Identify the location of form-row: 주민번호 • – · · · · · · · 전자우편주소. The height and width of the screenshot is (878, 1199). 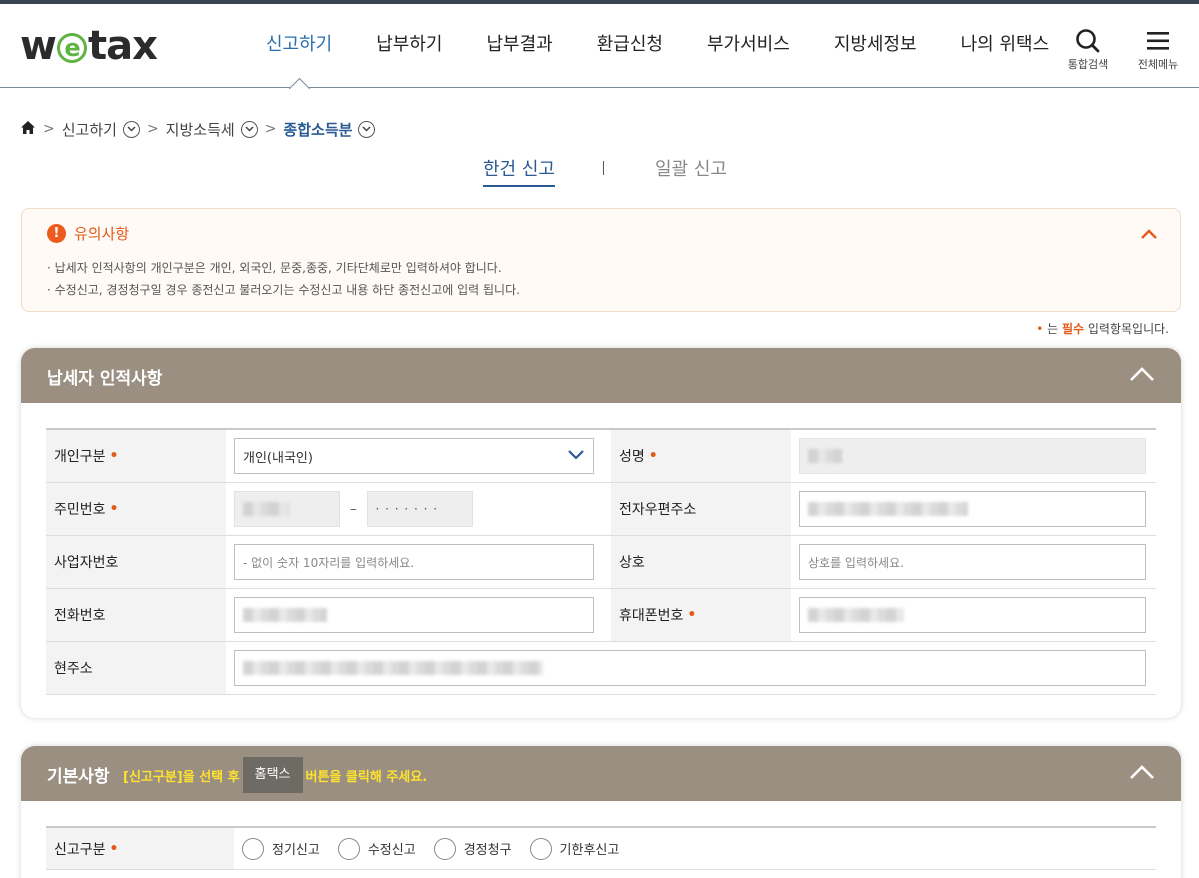
(601, 509).